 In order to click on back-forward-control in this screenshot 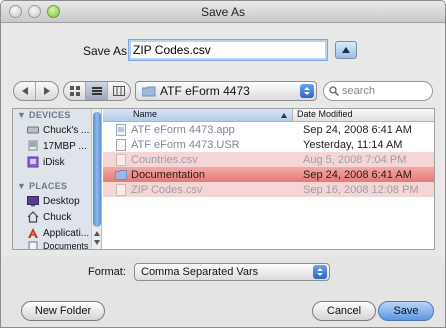, I will do `click(36, 91)`.